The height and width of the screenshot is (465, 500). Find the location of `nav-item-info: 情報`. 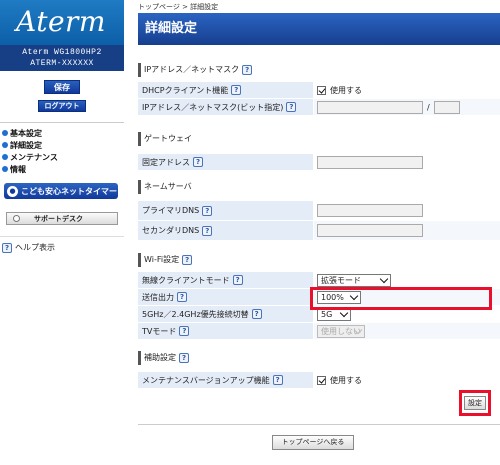

nav-item-info: 情報 is located at coordinates (30, 169).